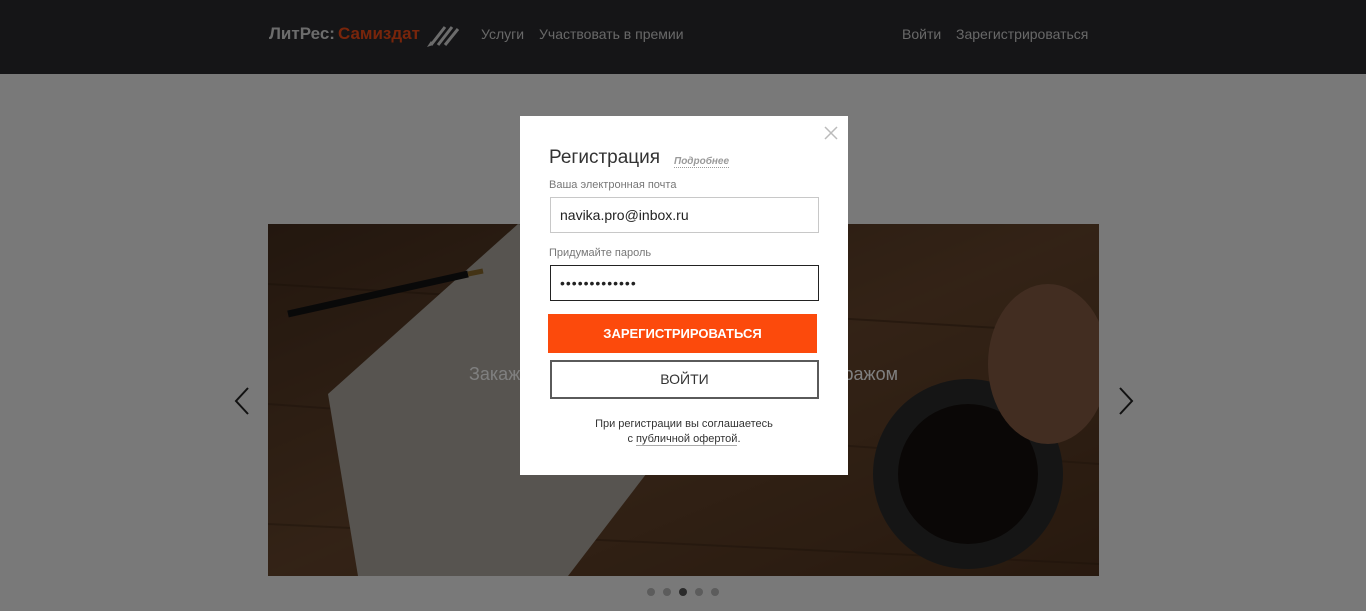 This screenshot has width=1366, height=611. Describe the element at coordinates (684, 283) in the screenshot. I see `password-field: •••••••••••••` at that location.